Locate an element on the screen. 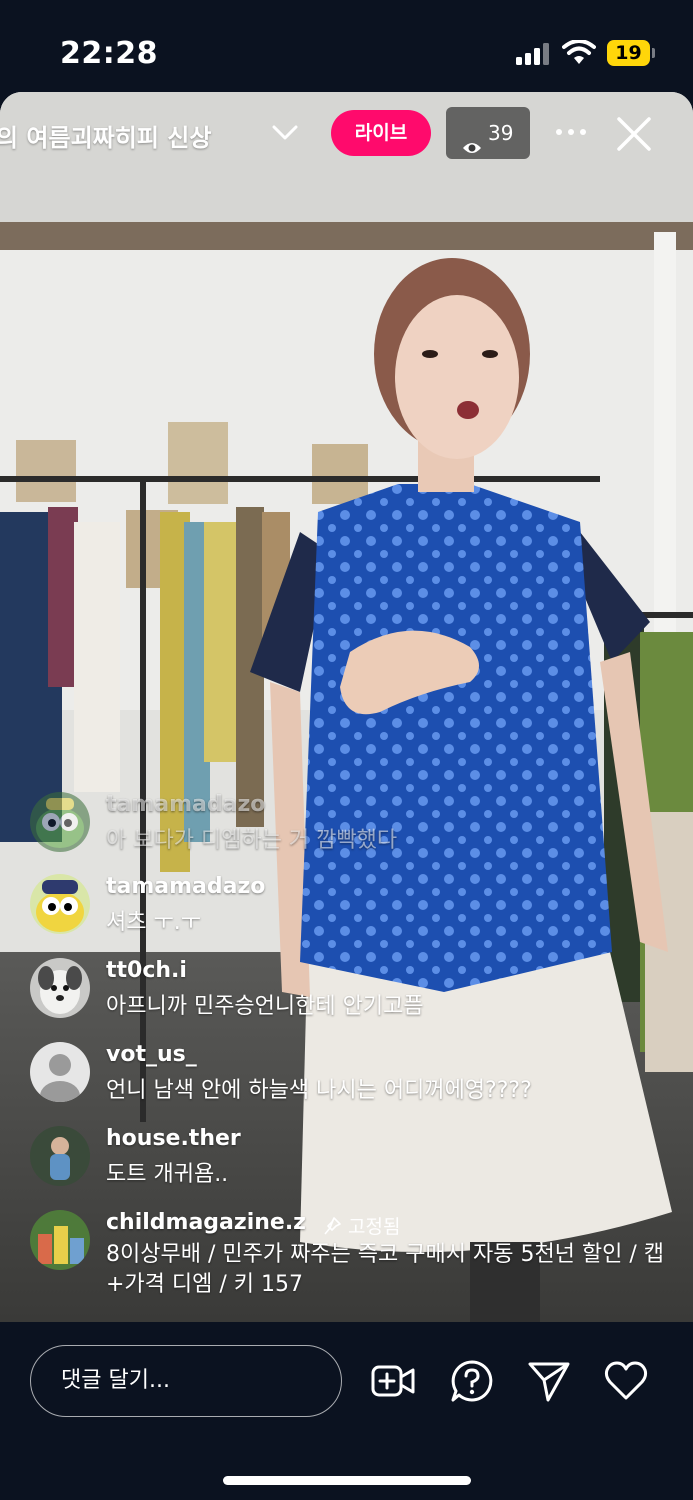 This screenshot has width=693, height=1500. status-time: 22:28 is located at coordinates (109, 53).